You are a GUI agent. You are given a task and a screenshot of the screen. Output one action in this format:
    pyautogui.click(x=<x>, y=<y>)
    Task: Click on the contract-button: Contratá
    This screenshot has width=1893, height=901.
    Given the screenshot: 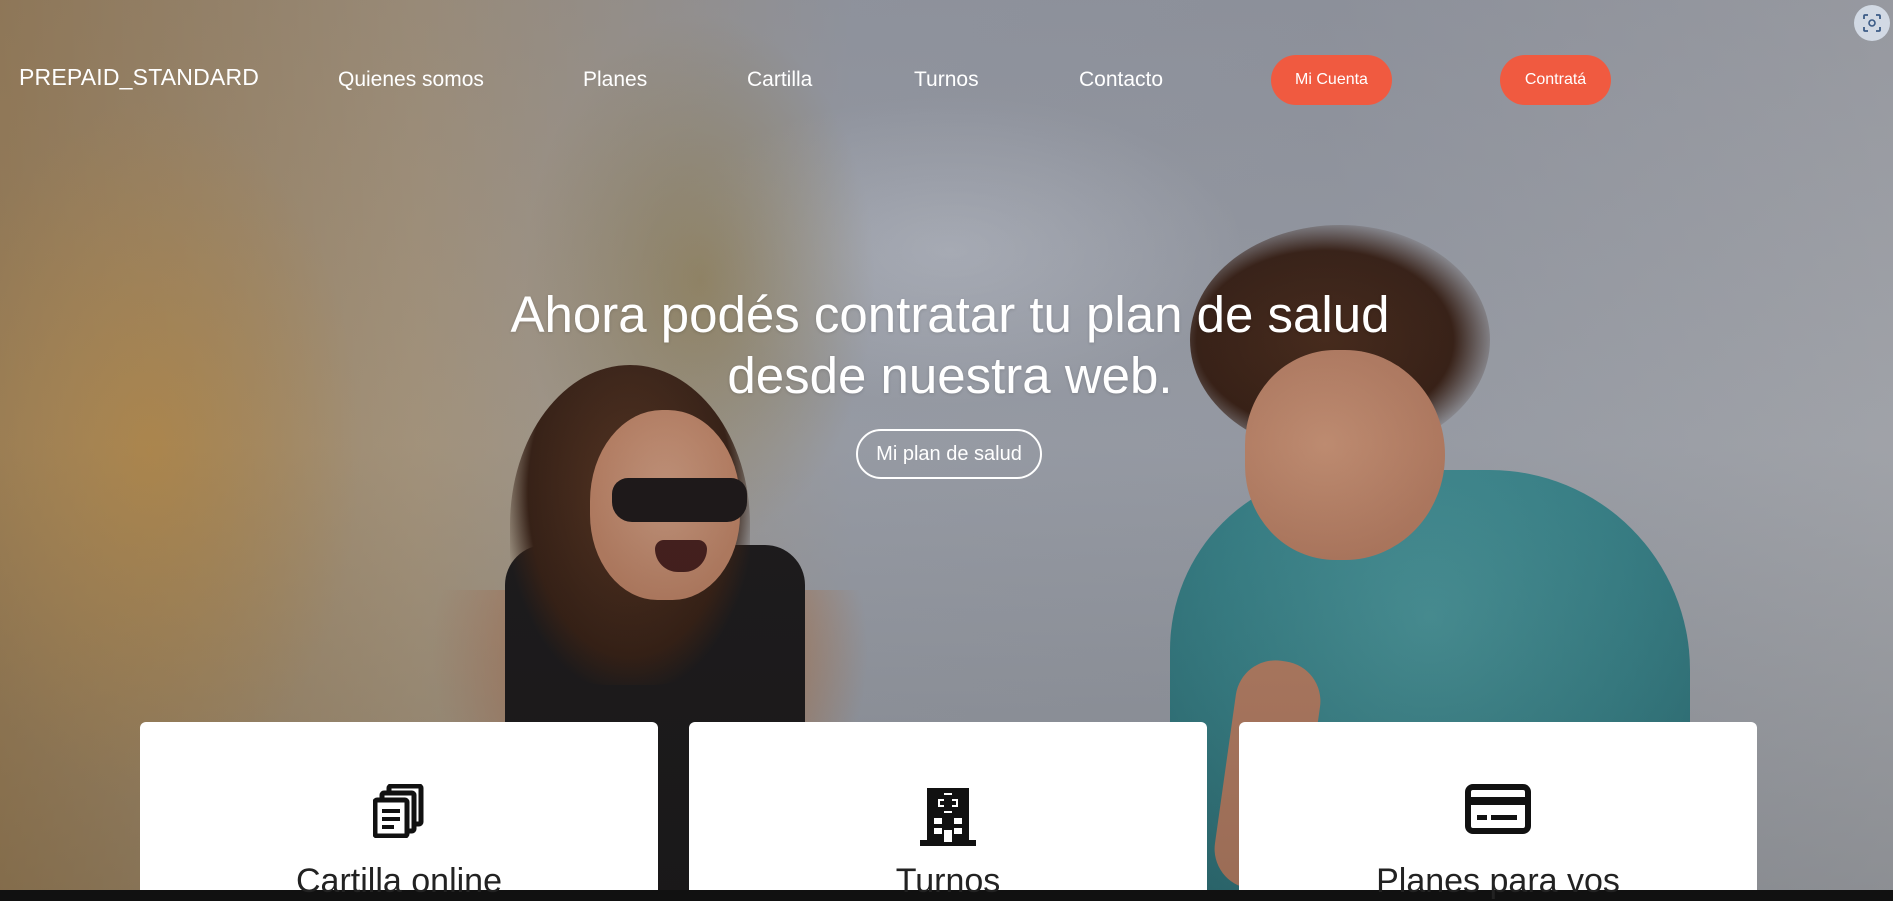 What is the action you would take?
    pyautogui.click(x=1555, y=80)
    